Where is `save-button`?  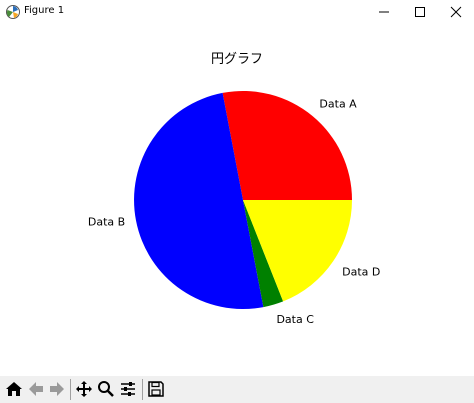
save-button is located at coordinates (156, 389).